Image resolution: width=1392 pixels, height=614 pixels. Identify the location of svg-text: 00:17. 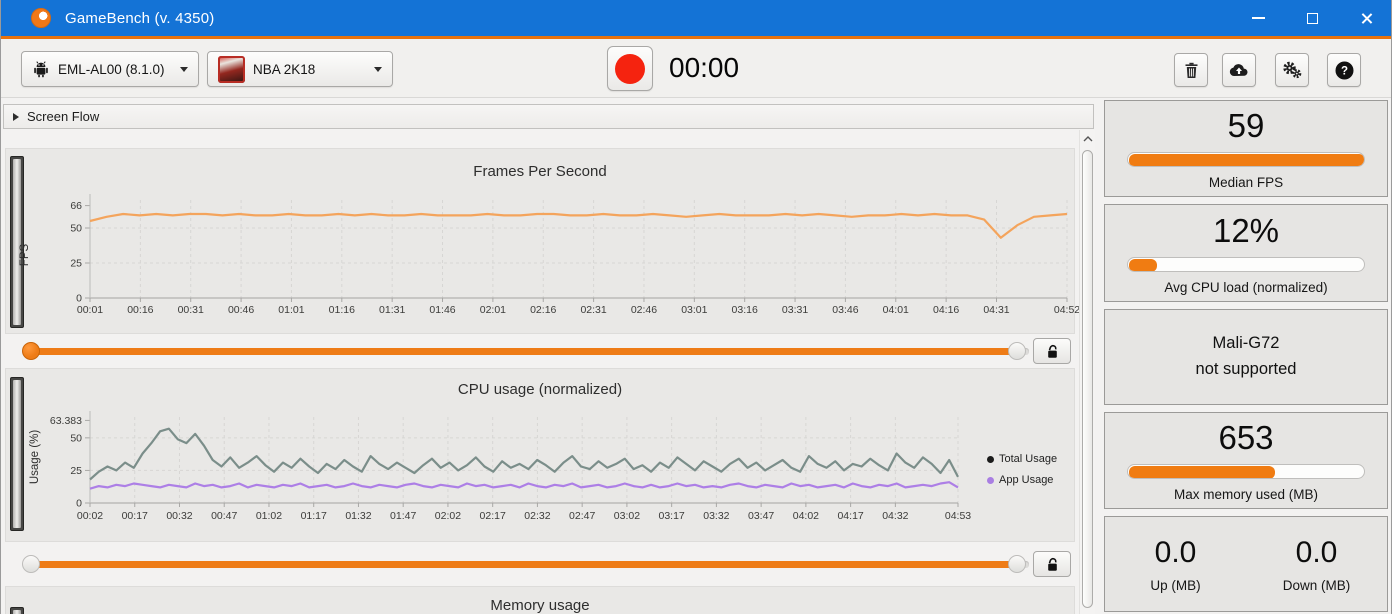
(135, 516).